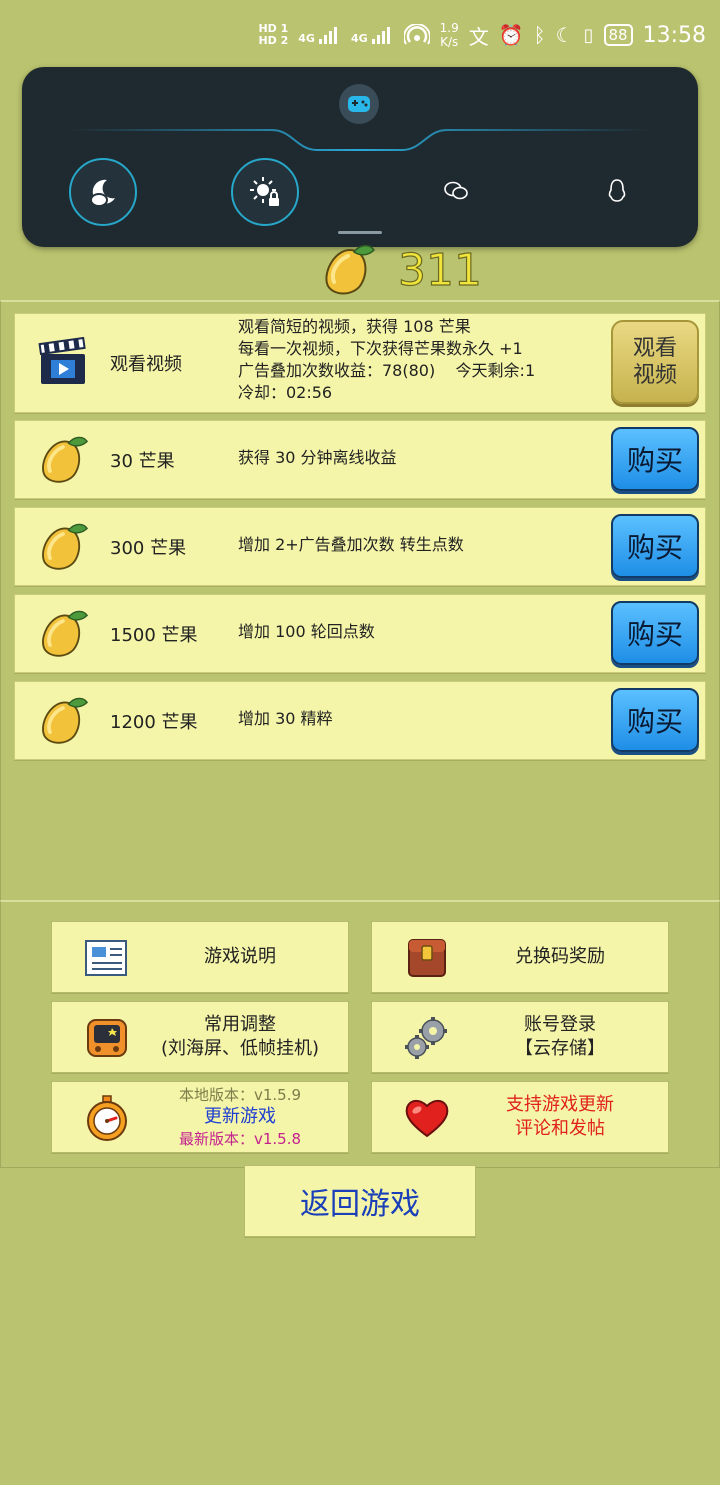  What do you see at coordinates (107, 1038) in the screenshot?
I see `handheld-console-icon` at bounding box center [107, 1038].